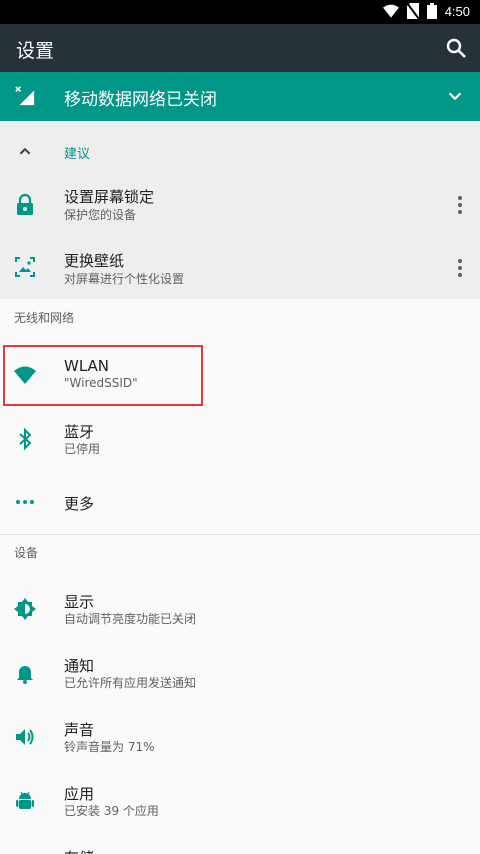 This screenshot has height=854, width=480. Describe the element at coordinates (390, 11) in the screenshot. I see `wifi-signal-icon` at that location.